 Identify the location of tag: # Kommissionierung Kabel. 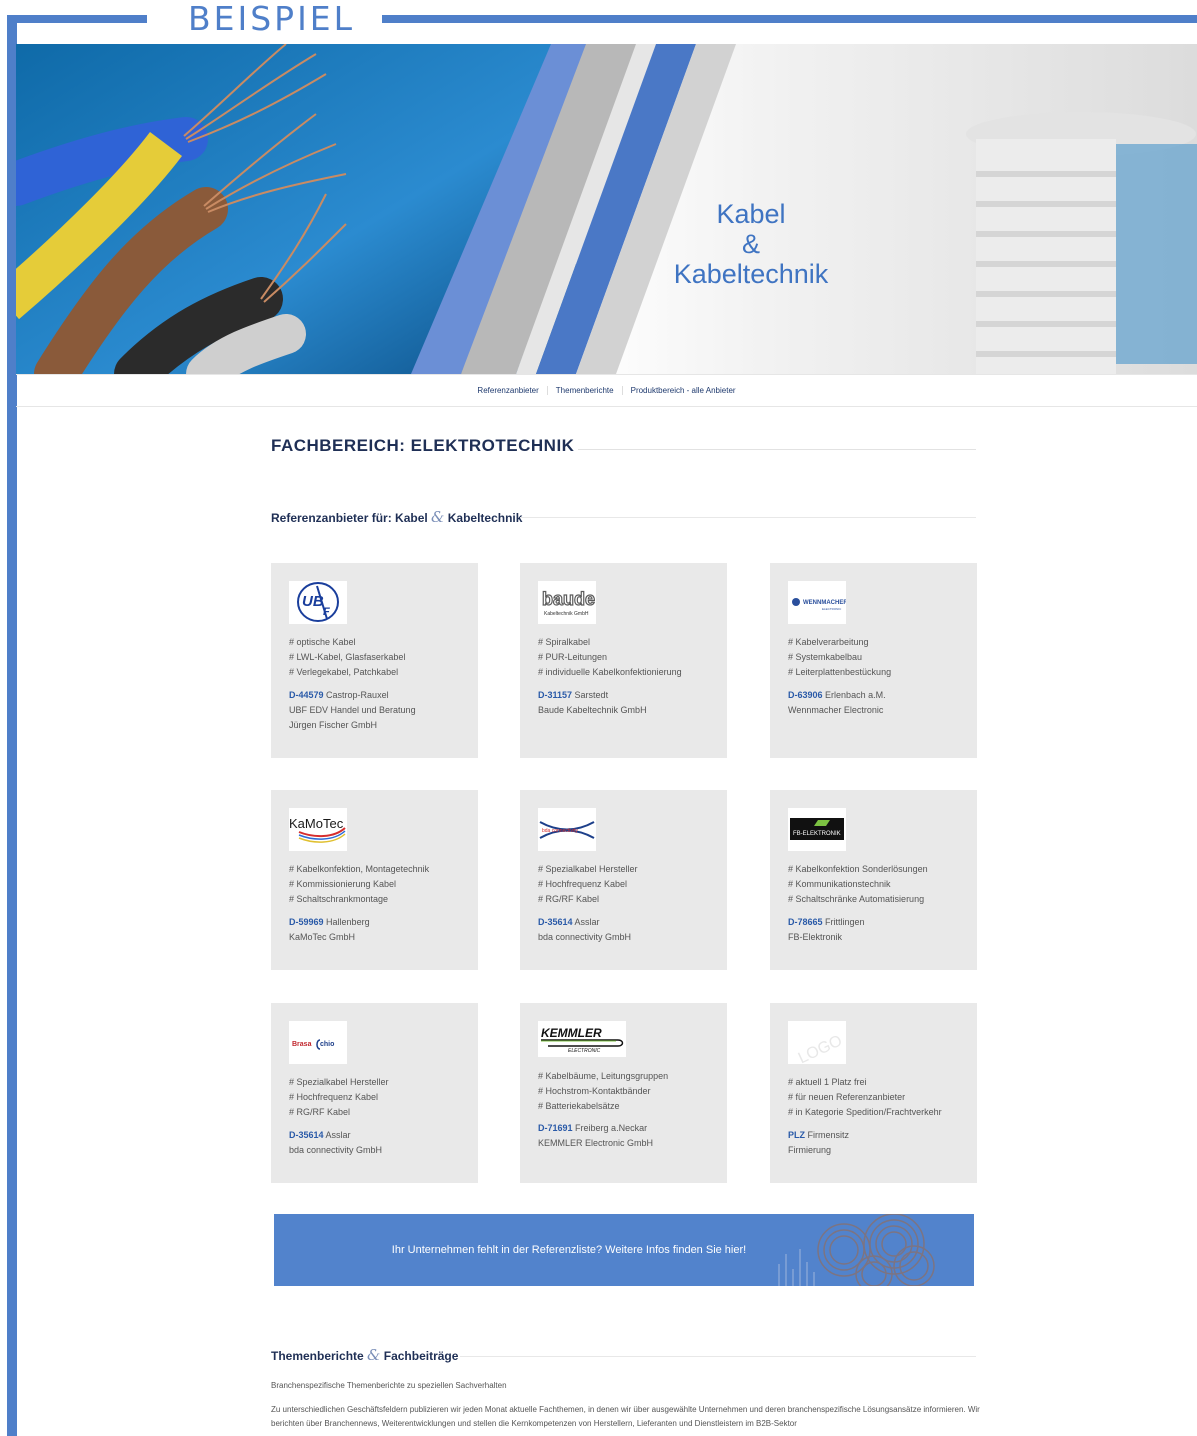
(343, 884).